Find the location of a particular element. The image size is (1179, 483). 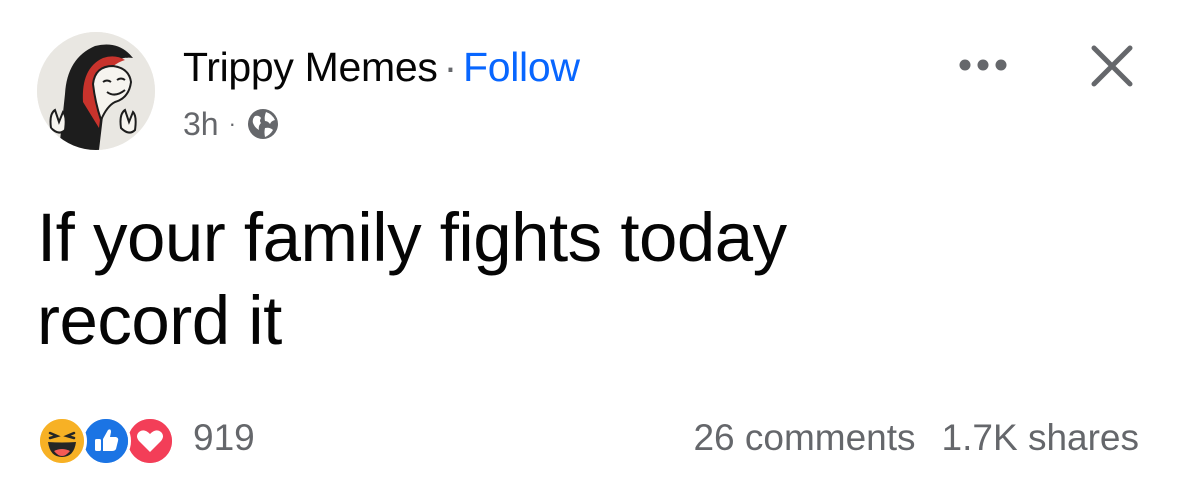

post-text-line: If your family fights today is located at coordinates (412, 237).